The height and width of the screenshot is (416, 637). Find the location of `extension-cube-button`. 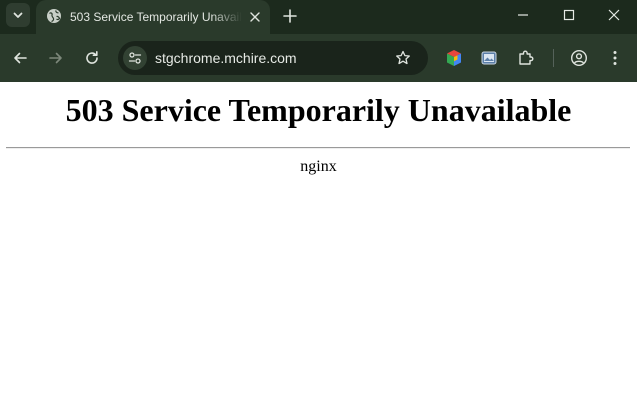

extension-cube-button is located at coordinates (454, 58).